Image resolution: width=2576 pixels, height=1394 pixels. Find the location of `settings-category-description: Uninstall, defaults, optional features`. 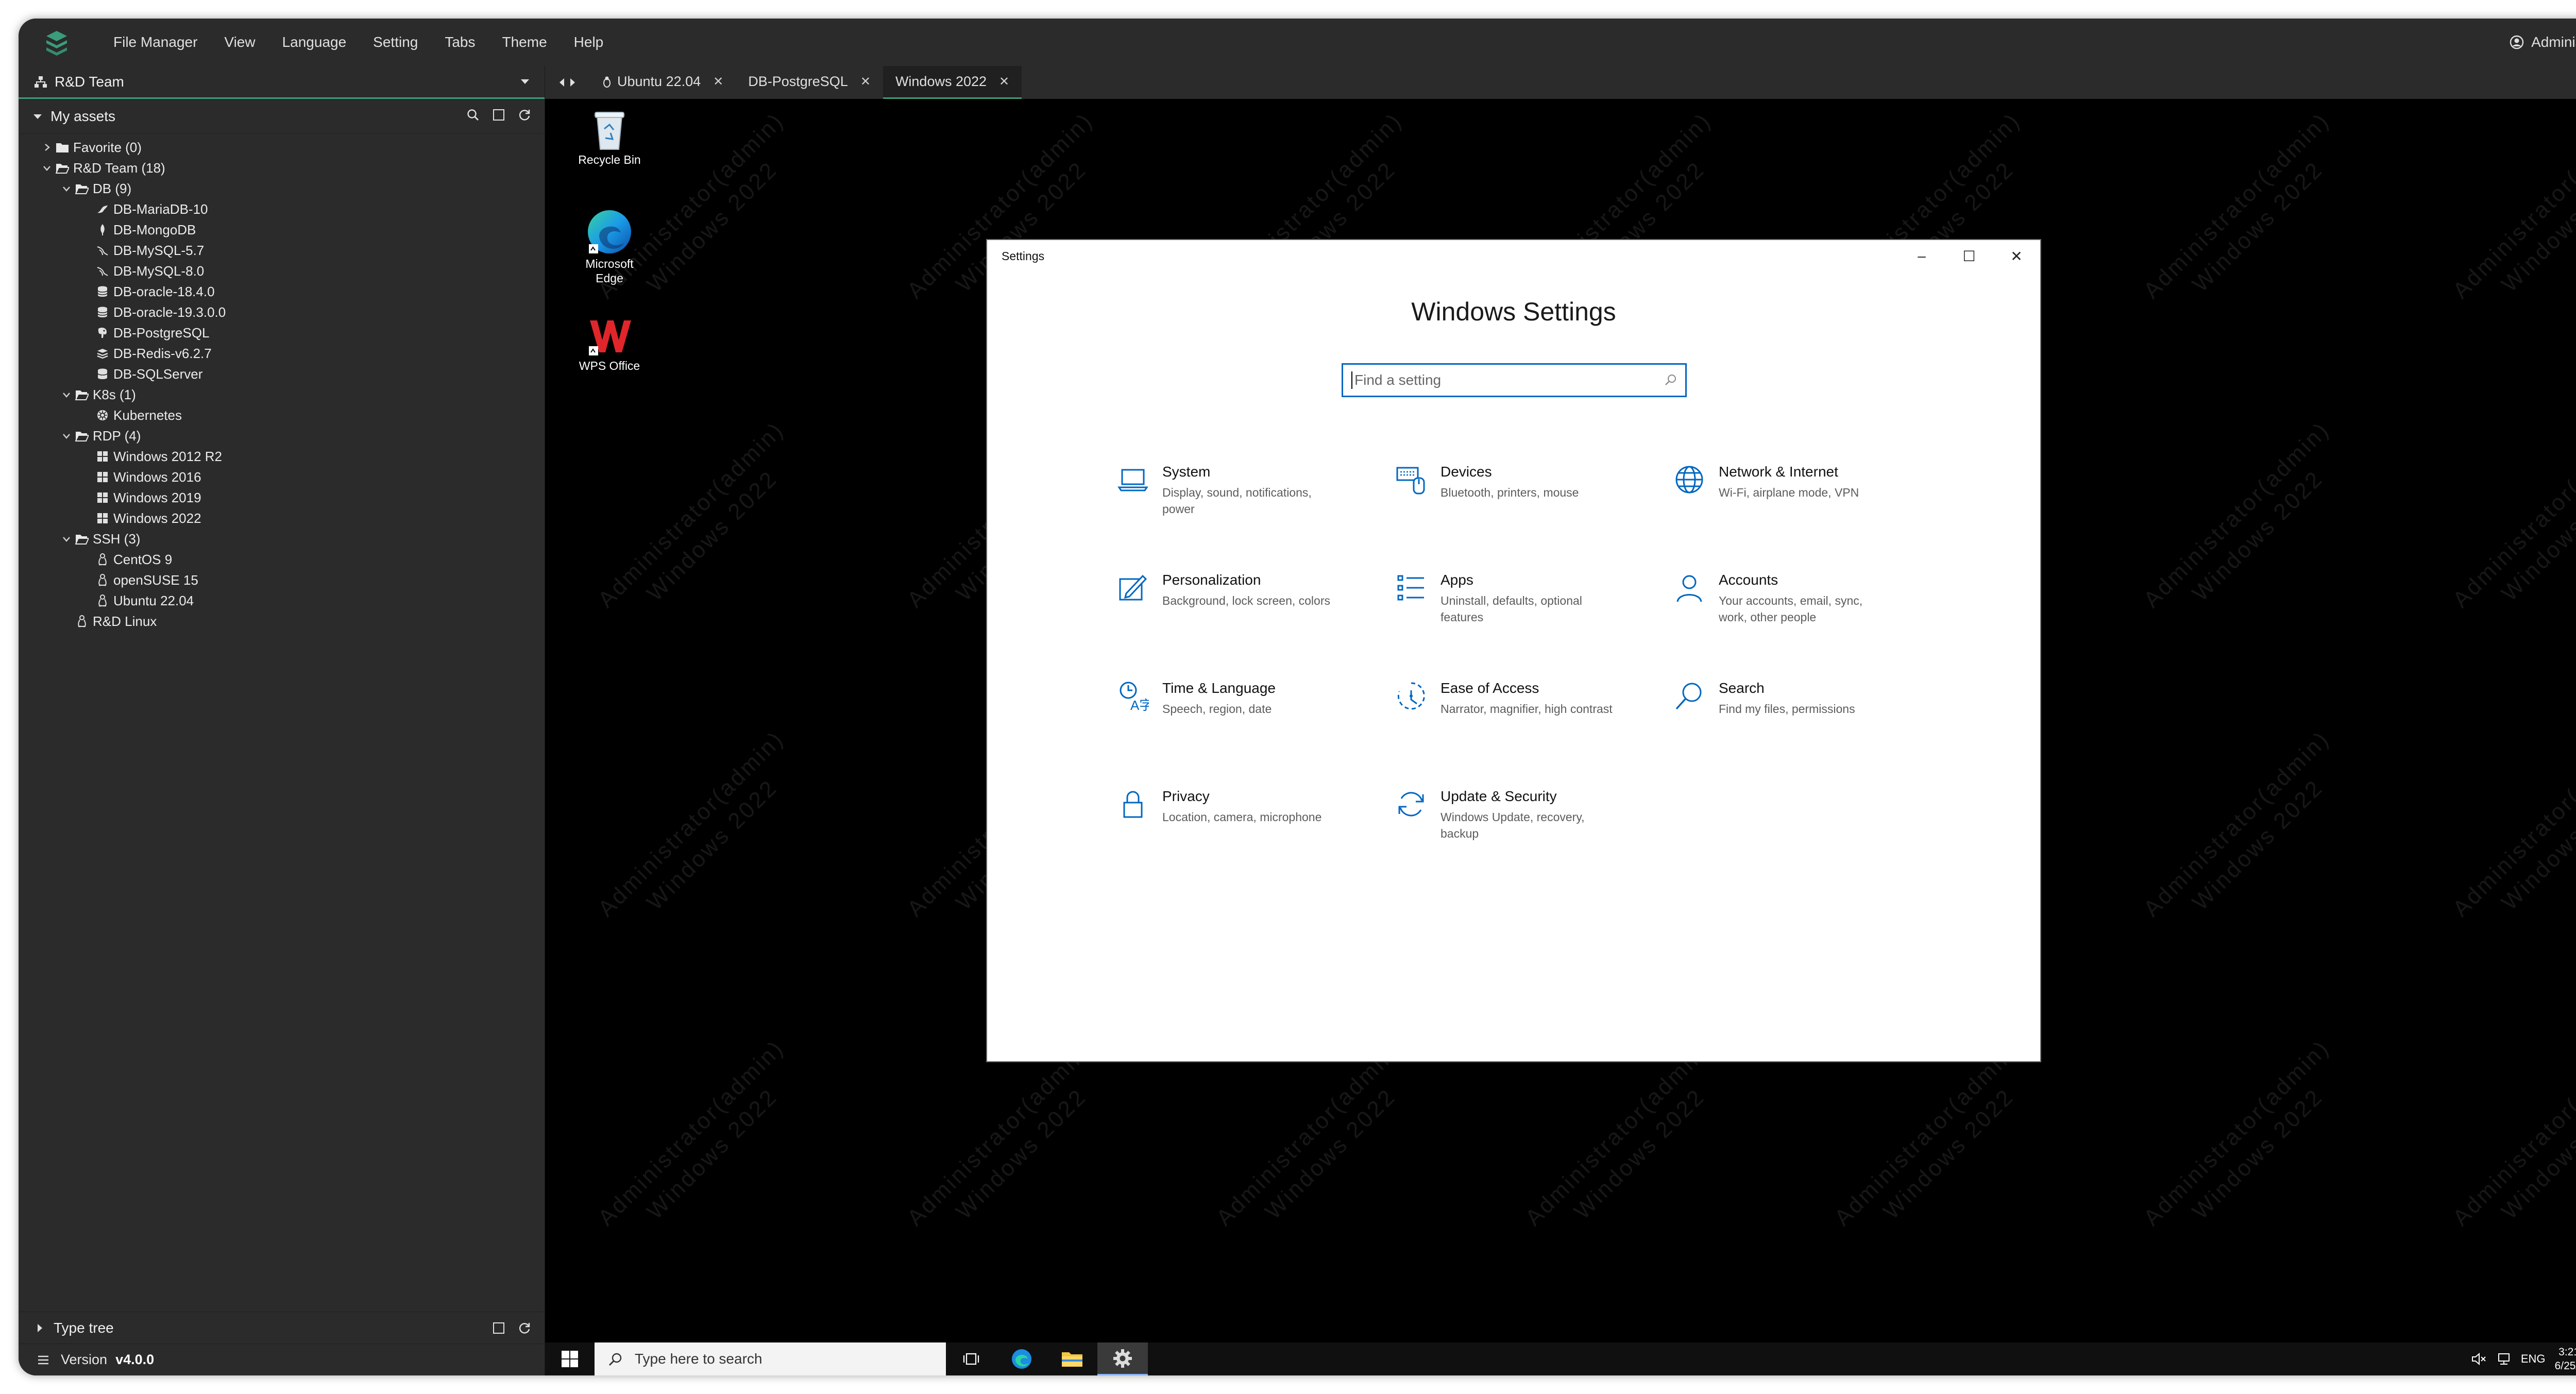

settings-category-description: Uninstall, defaults, optional features is located at coordinates (1511, 609).